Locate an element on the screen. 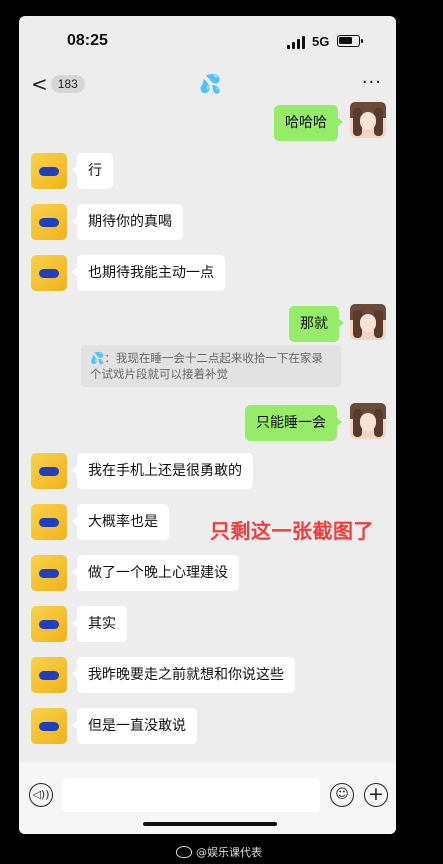  message-bubble: 也期待我能主动一点 is located at coordinates (148, 273).